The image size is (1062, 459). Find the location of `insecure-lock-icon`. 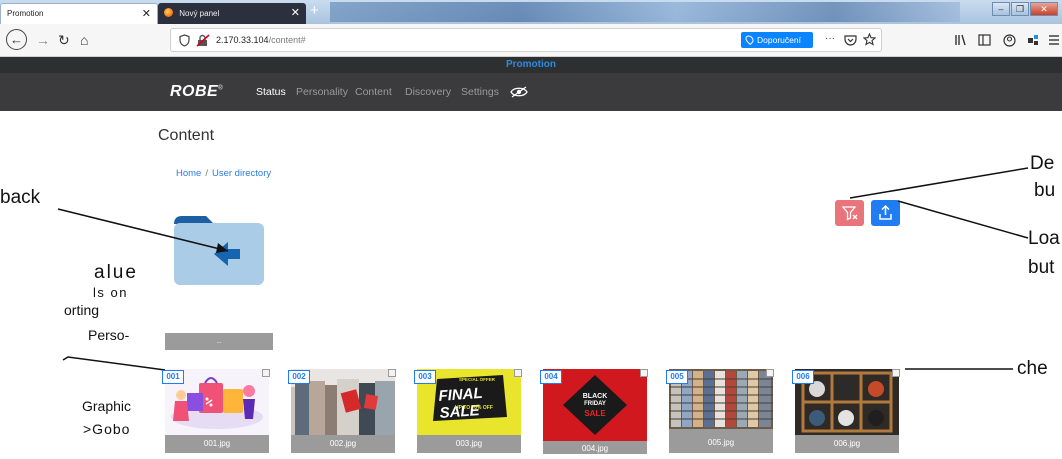

insecure-lock-icon is located at coordinates (203, 40).